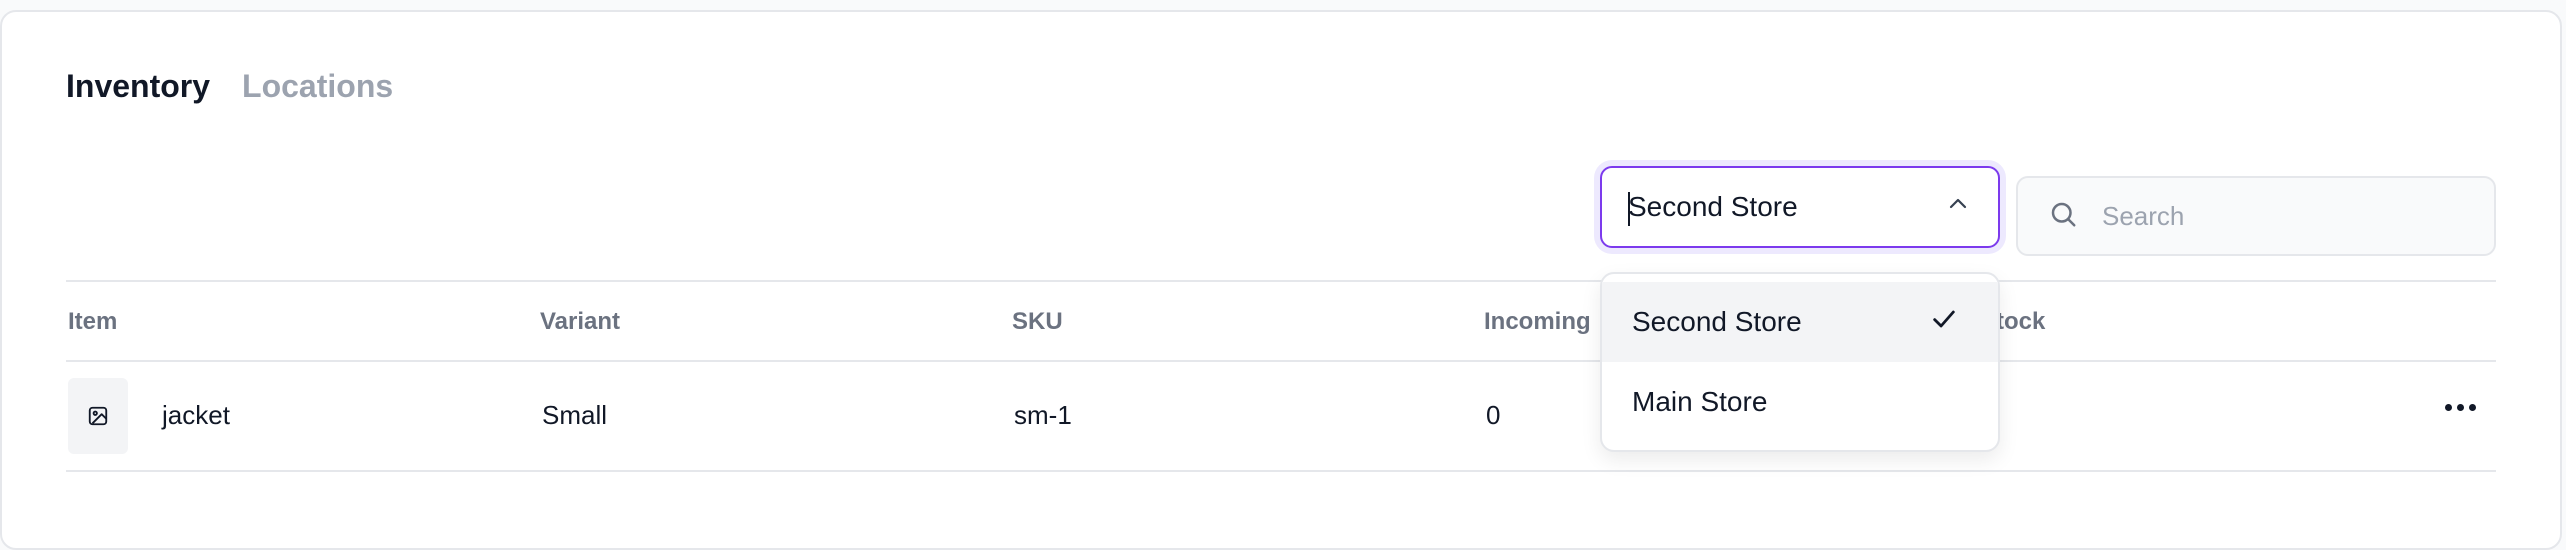 The width and height of the screenshot is (2566, 550). I want to click on row-item: jacket, so click(196, 415).